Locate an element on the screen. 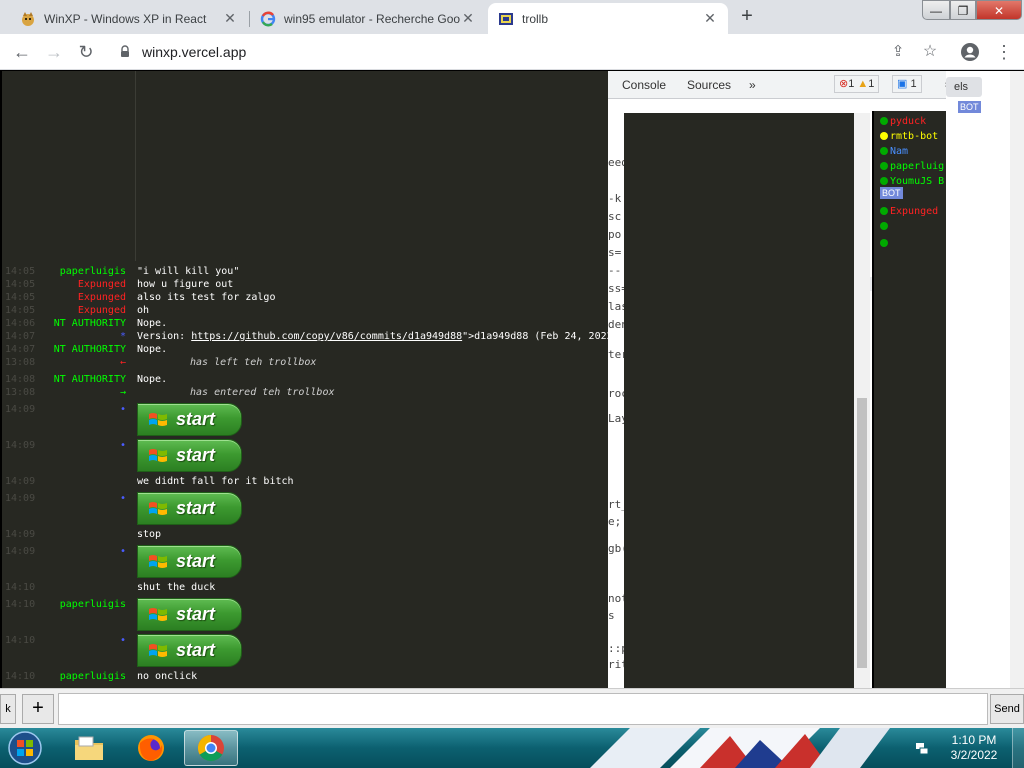 The image size is (1024, 768). tab-google-search: win95 emulator - Recherche Goo ✕ is located at coordinates (367, 18).